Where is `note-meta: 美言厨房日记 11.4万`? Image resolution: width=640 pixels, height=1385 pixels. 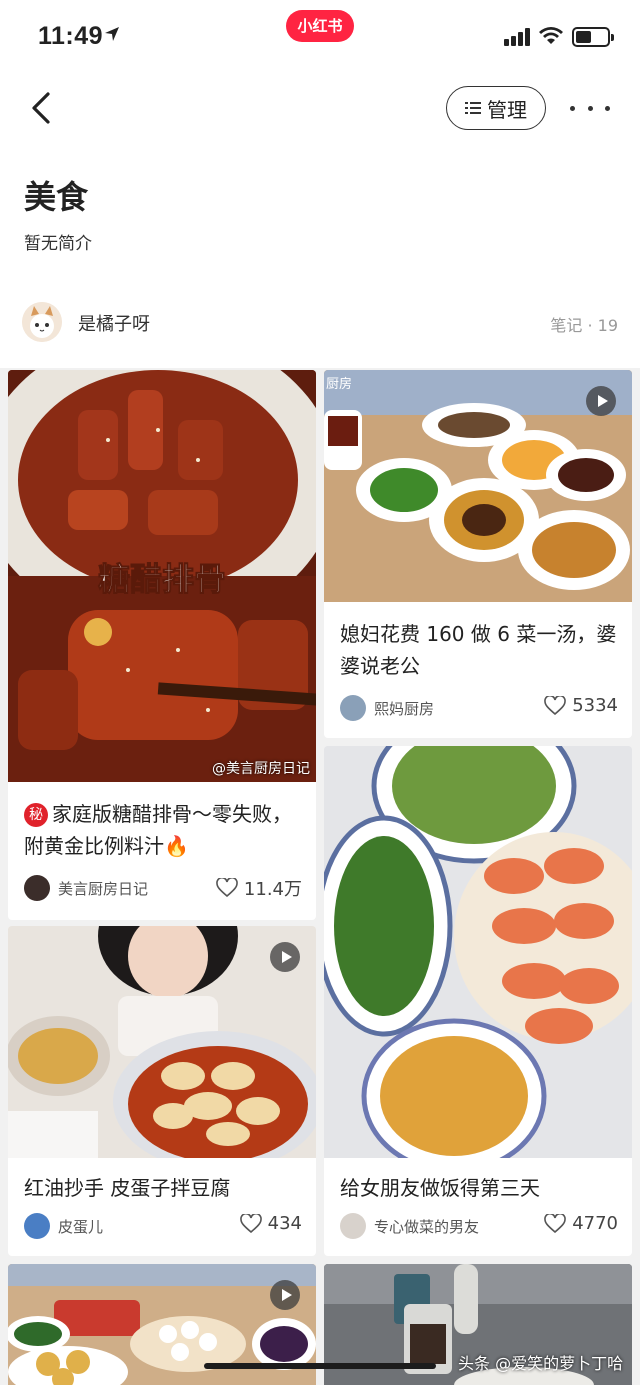
note-meta: 美言厨房日记 11.4万 is located at coordinates (163, 889).